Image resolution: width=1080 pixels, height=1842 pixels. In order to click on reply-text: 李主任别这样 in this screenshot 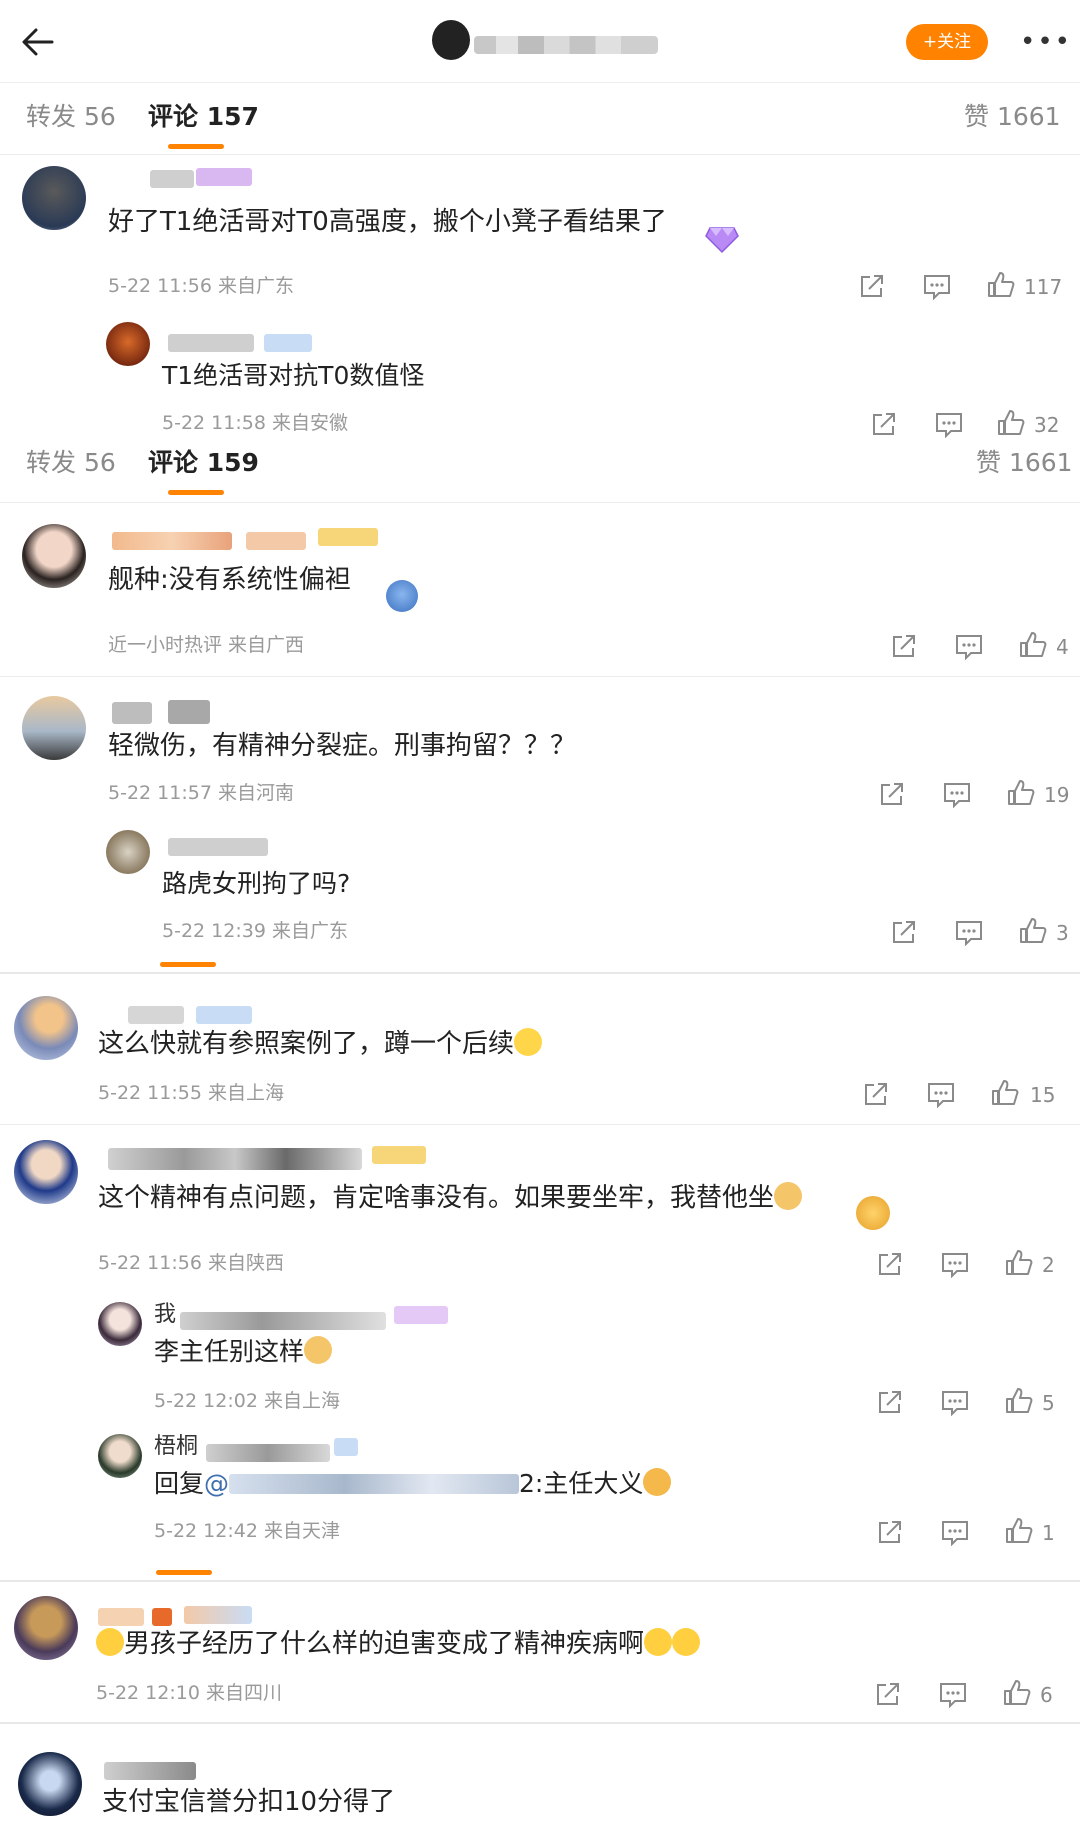, I will do `click(243, 1352)`.